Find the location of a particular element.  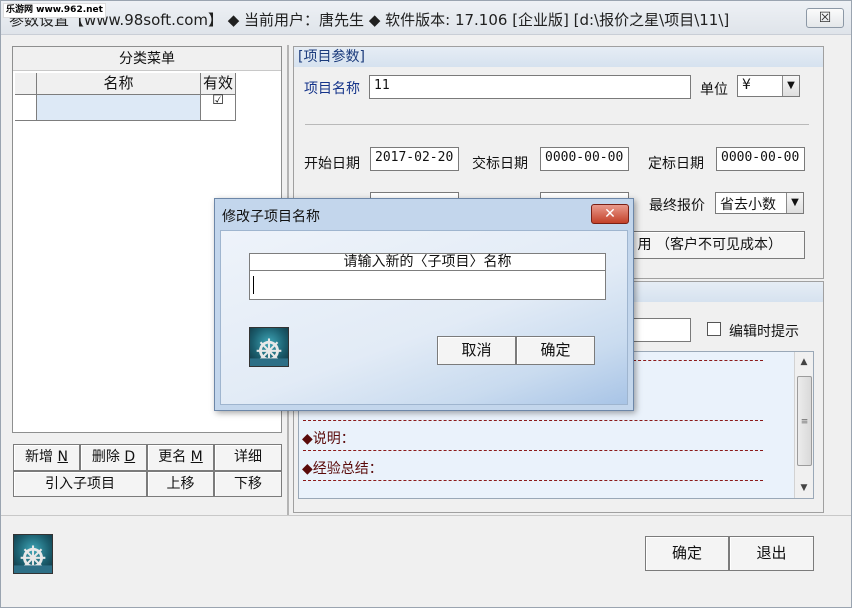

import-subproject-button: 引入子项目 is located at coordinates (80, 484).